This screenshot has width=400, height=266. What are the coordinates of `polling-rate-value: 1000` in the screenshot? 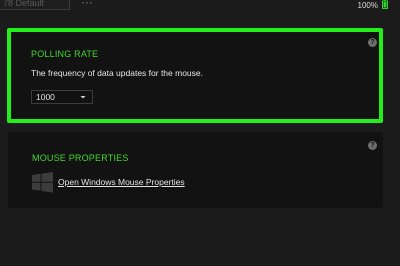 It's located at (45, 97).